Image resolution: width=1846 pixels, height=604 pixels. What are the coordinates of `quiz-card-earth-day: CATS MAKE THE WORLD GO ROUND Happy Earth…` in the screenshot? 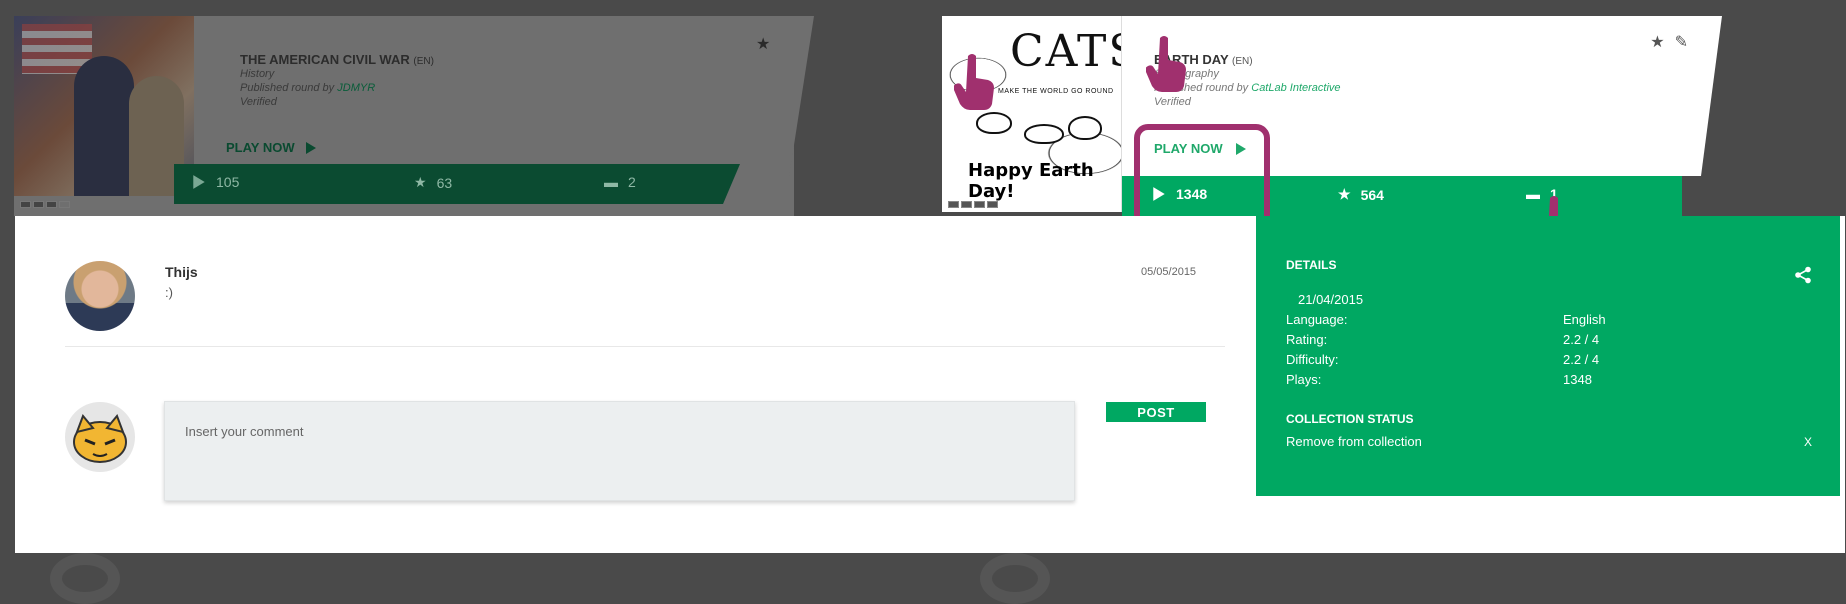 It's located at (1332, 116).